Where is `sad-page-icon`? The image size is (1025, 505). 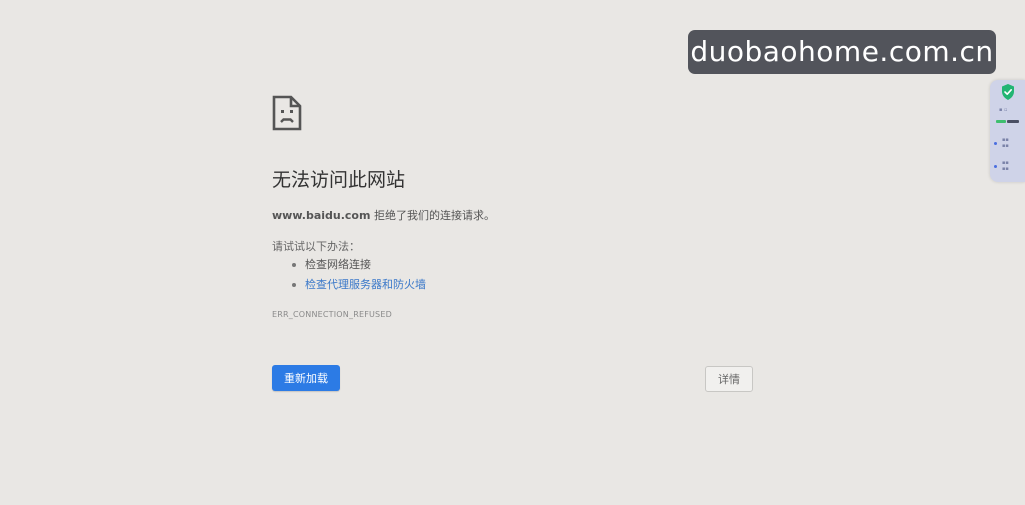
sad-page-icon is located at coordinates (287, 113).